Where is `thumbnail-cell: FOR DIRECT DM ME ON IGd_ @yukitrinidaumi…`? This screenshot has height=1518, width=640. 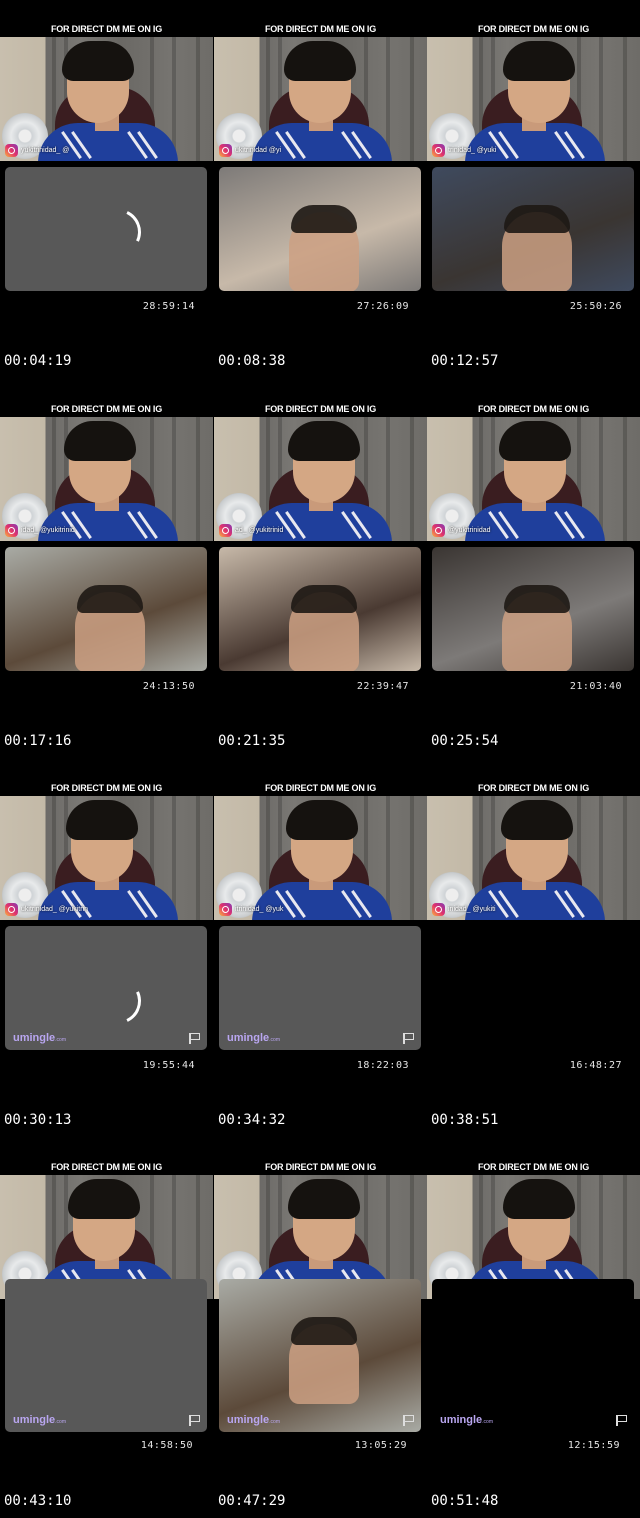 thumbnail-cell: FOR DIRECT DM ME ON IGd_ @yukitrinidaumi… is located at coordinates (106, 1335).